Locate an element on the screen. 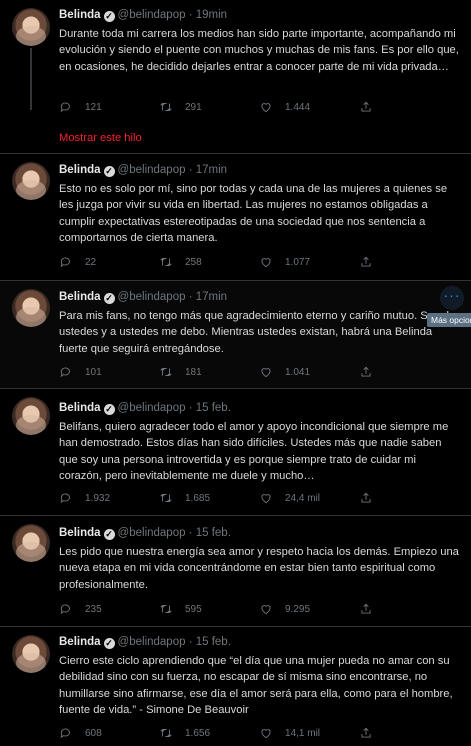 This screenshot has width=471, height=746. reply-button: 608 is located at coordinates (80, 733).